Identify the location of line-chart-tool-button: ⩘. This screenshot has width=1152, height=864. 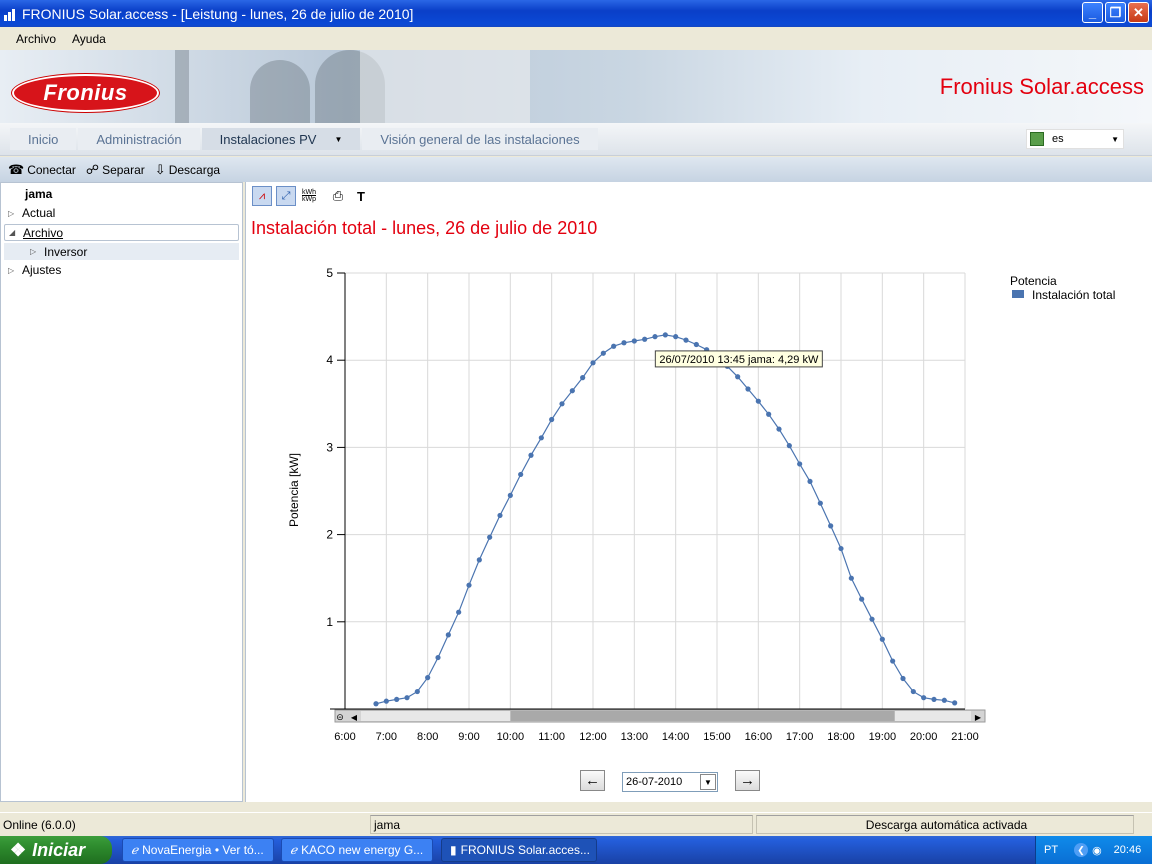
(262, 196).